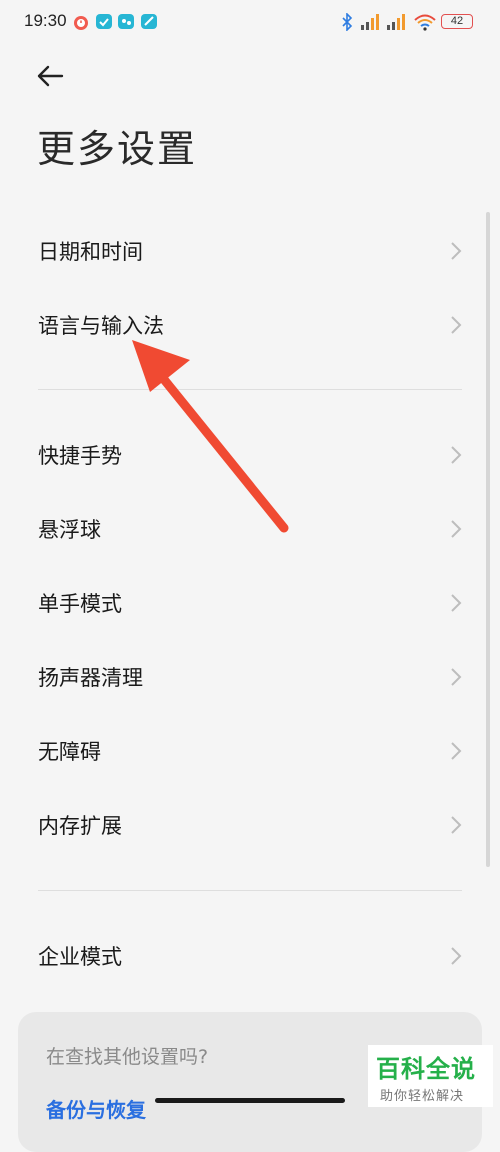 This screenshot has width=500, height=1152. What do you see at coordinates (50, 76) in the screenshot?
I see `back-arrow-icon` at bounding box center [50, 76].